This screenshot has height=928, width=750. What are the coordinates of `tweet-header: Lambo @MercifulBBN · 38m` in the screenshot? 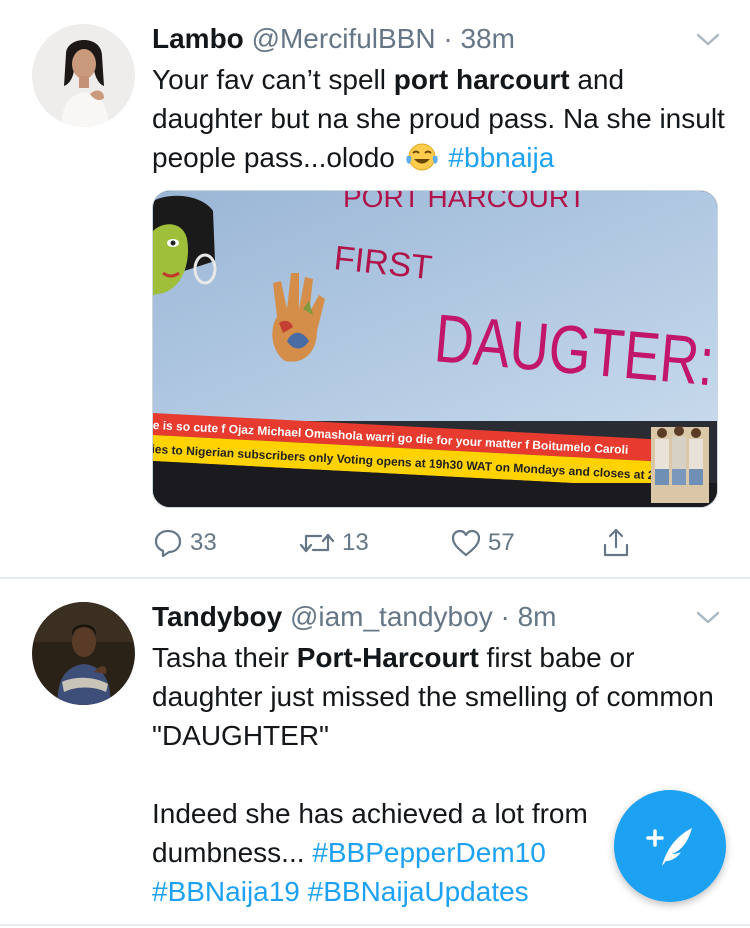 It's located at (333, 39).